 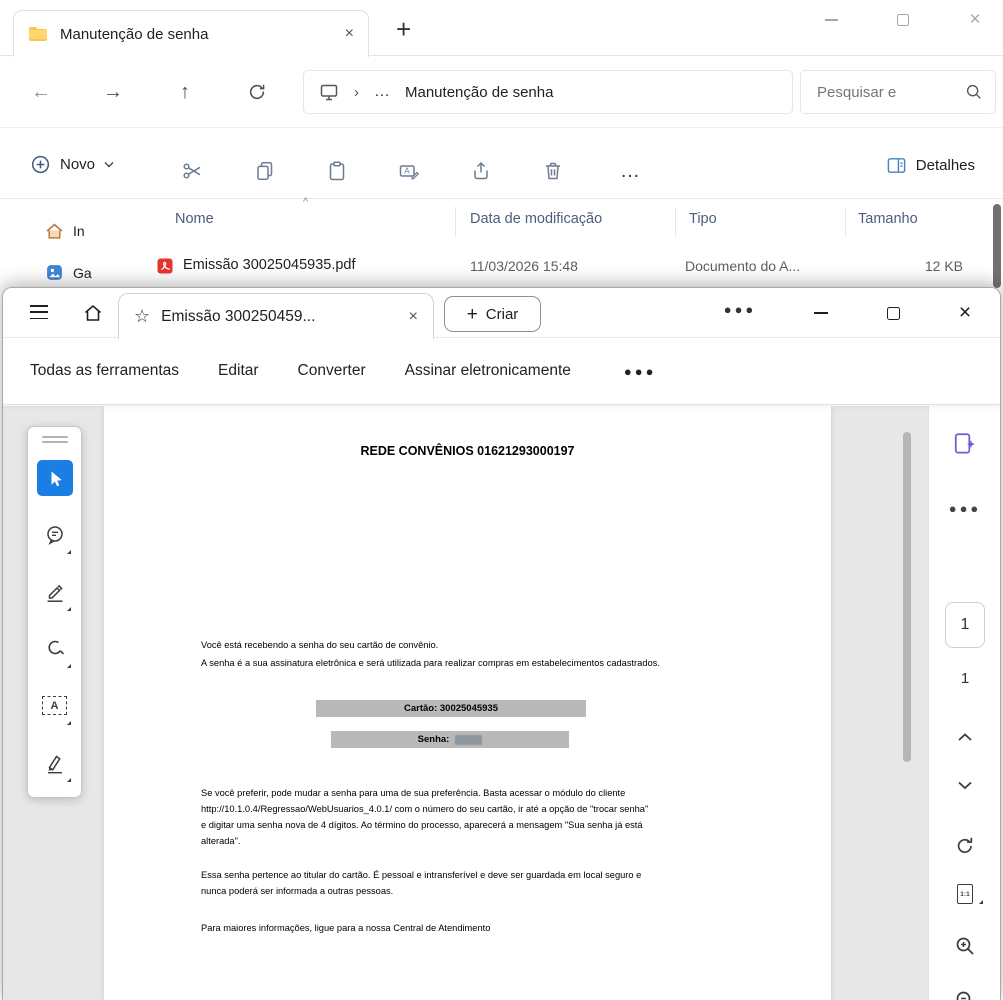 I want to click on svg-text: A, so click(x=407, y=171).